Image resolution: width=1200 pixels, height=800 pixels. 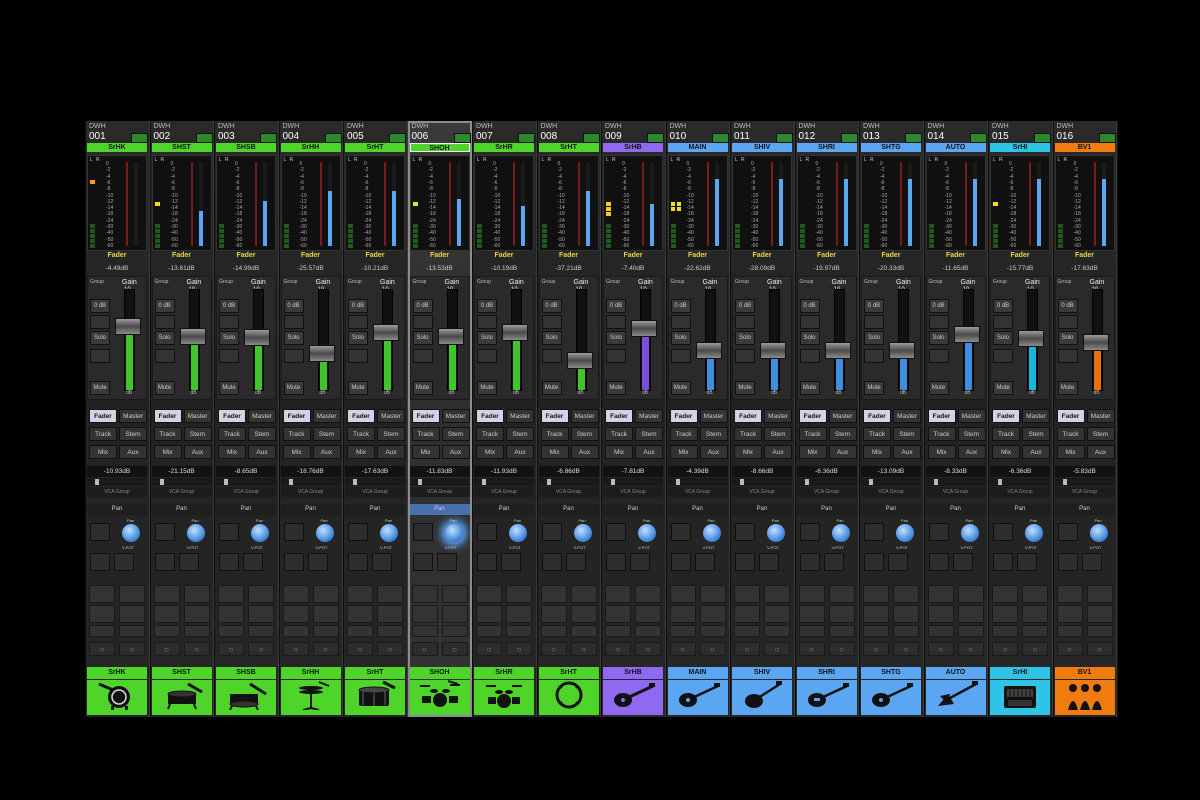 What do you see at coordinates (117, 147) in the screenshot?
I see `channel-name-label: SrHK` at bounding box center [117, 147].